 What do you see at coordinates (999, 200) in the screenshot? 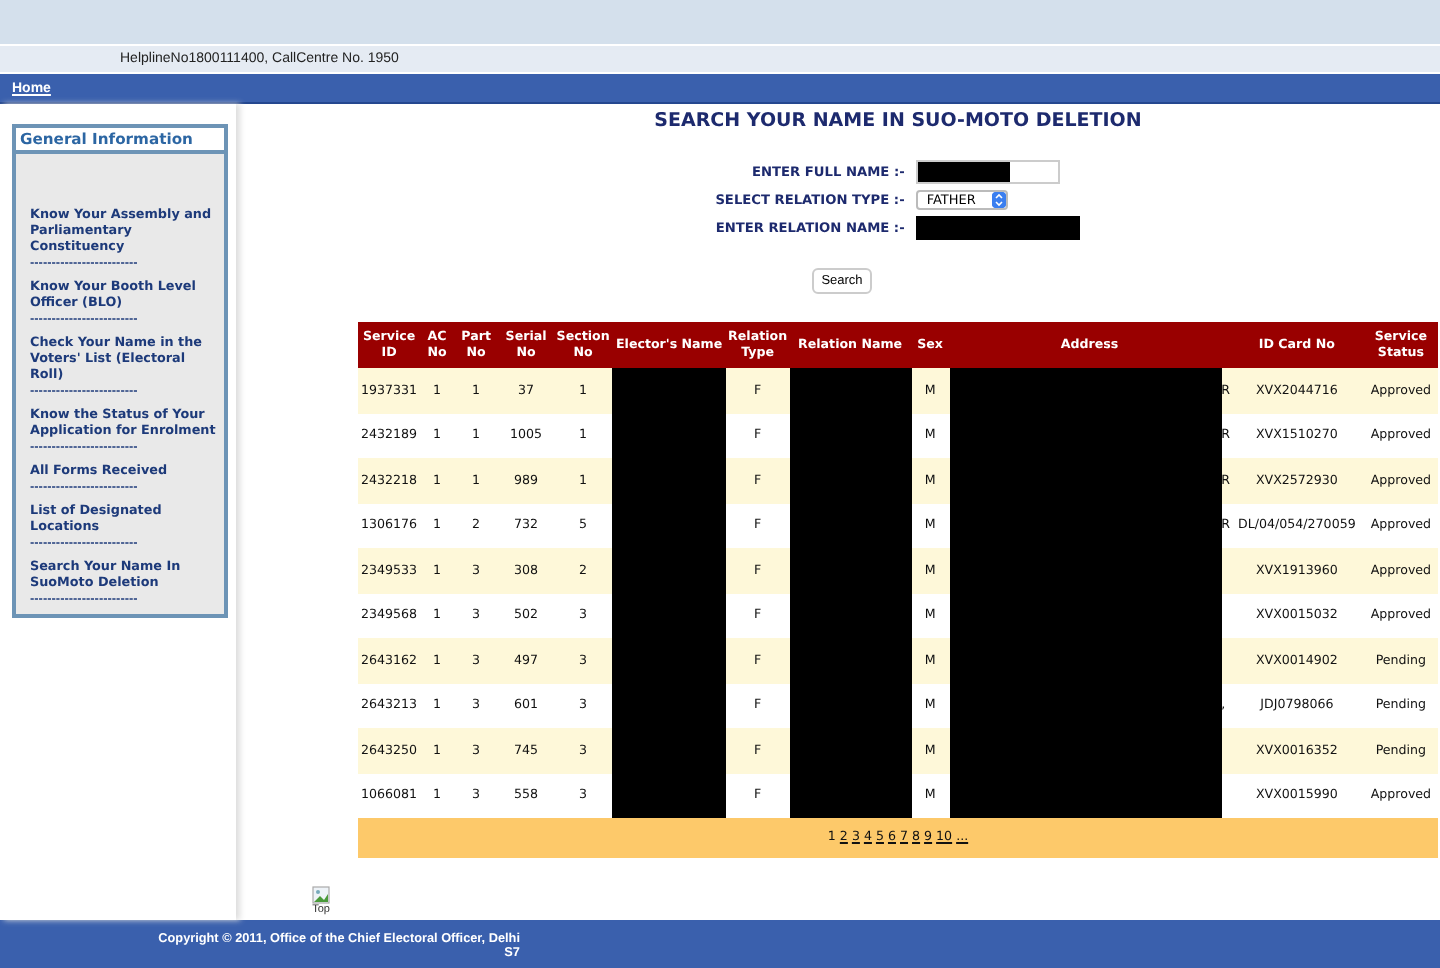
I see `stepper-icon` at bounding box center [999, 200].